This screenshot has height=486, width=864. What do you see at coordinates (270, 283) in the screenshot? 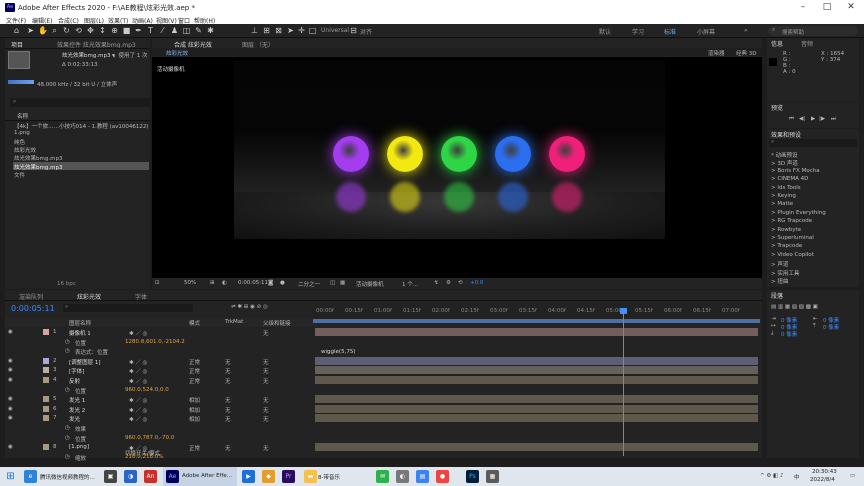
I see `snapshot-icon: ◙` at bounding box center [270, 283].